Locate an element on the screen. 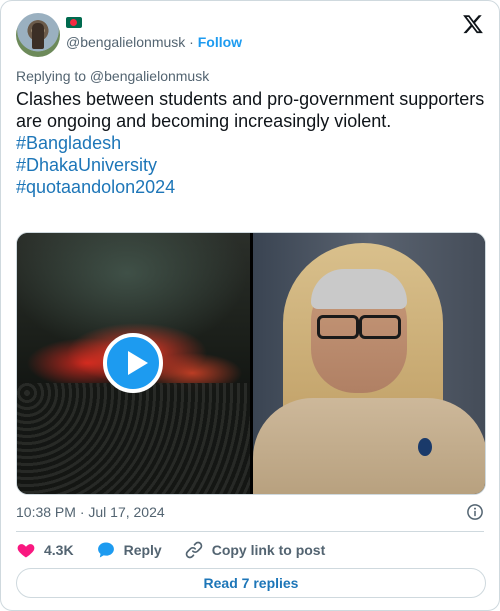 The height and width of the screenshot is (611, 500). copy-link-button: Copy link to post is located at coordinates (255, 550).